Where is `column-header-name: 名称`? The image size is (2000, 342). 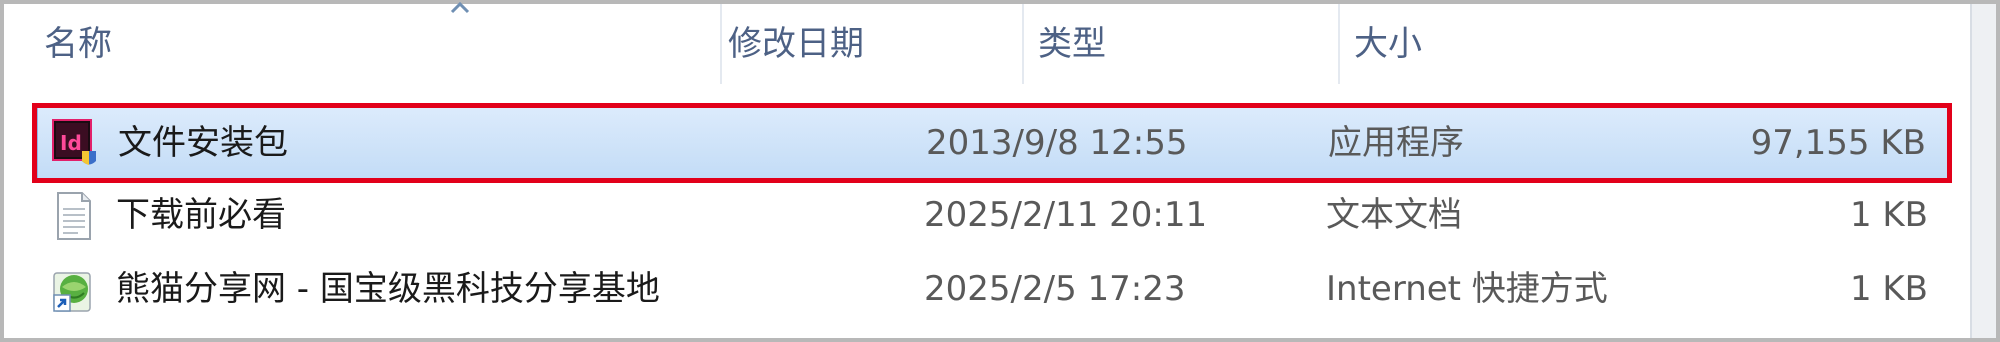
column-header-name: 名称 is located at coordinates (364, 44).